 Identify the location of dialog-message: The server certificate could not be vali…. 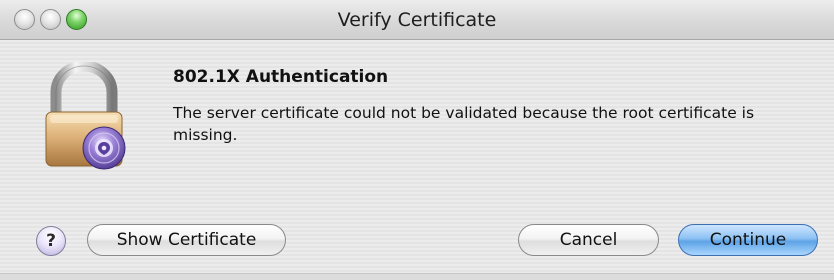
(464, 124).